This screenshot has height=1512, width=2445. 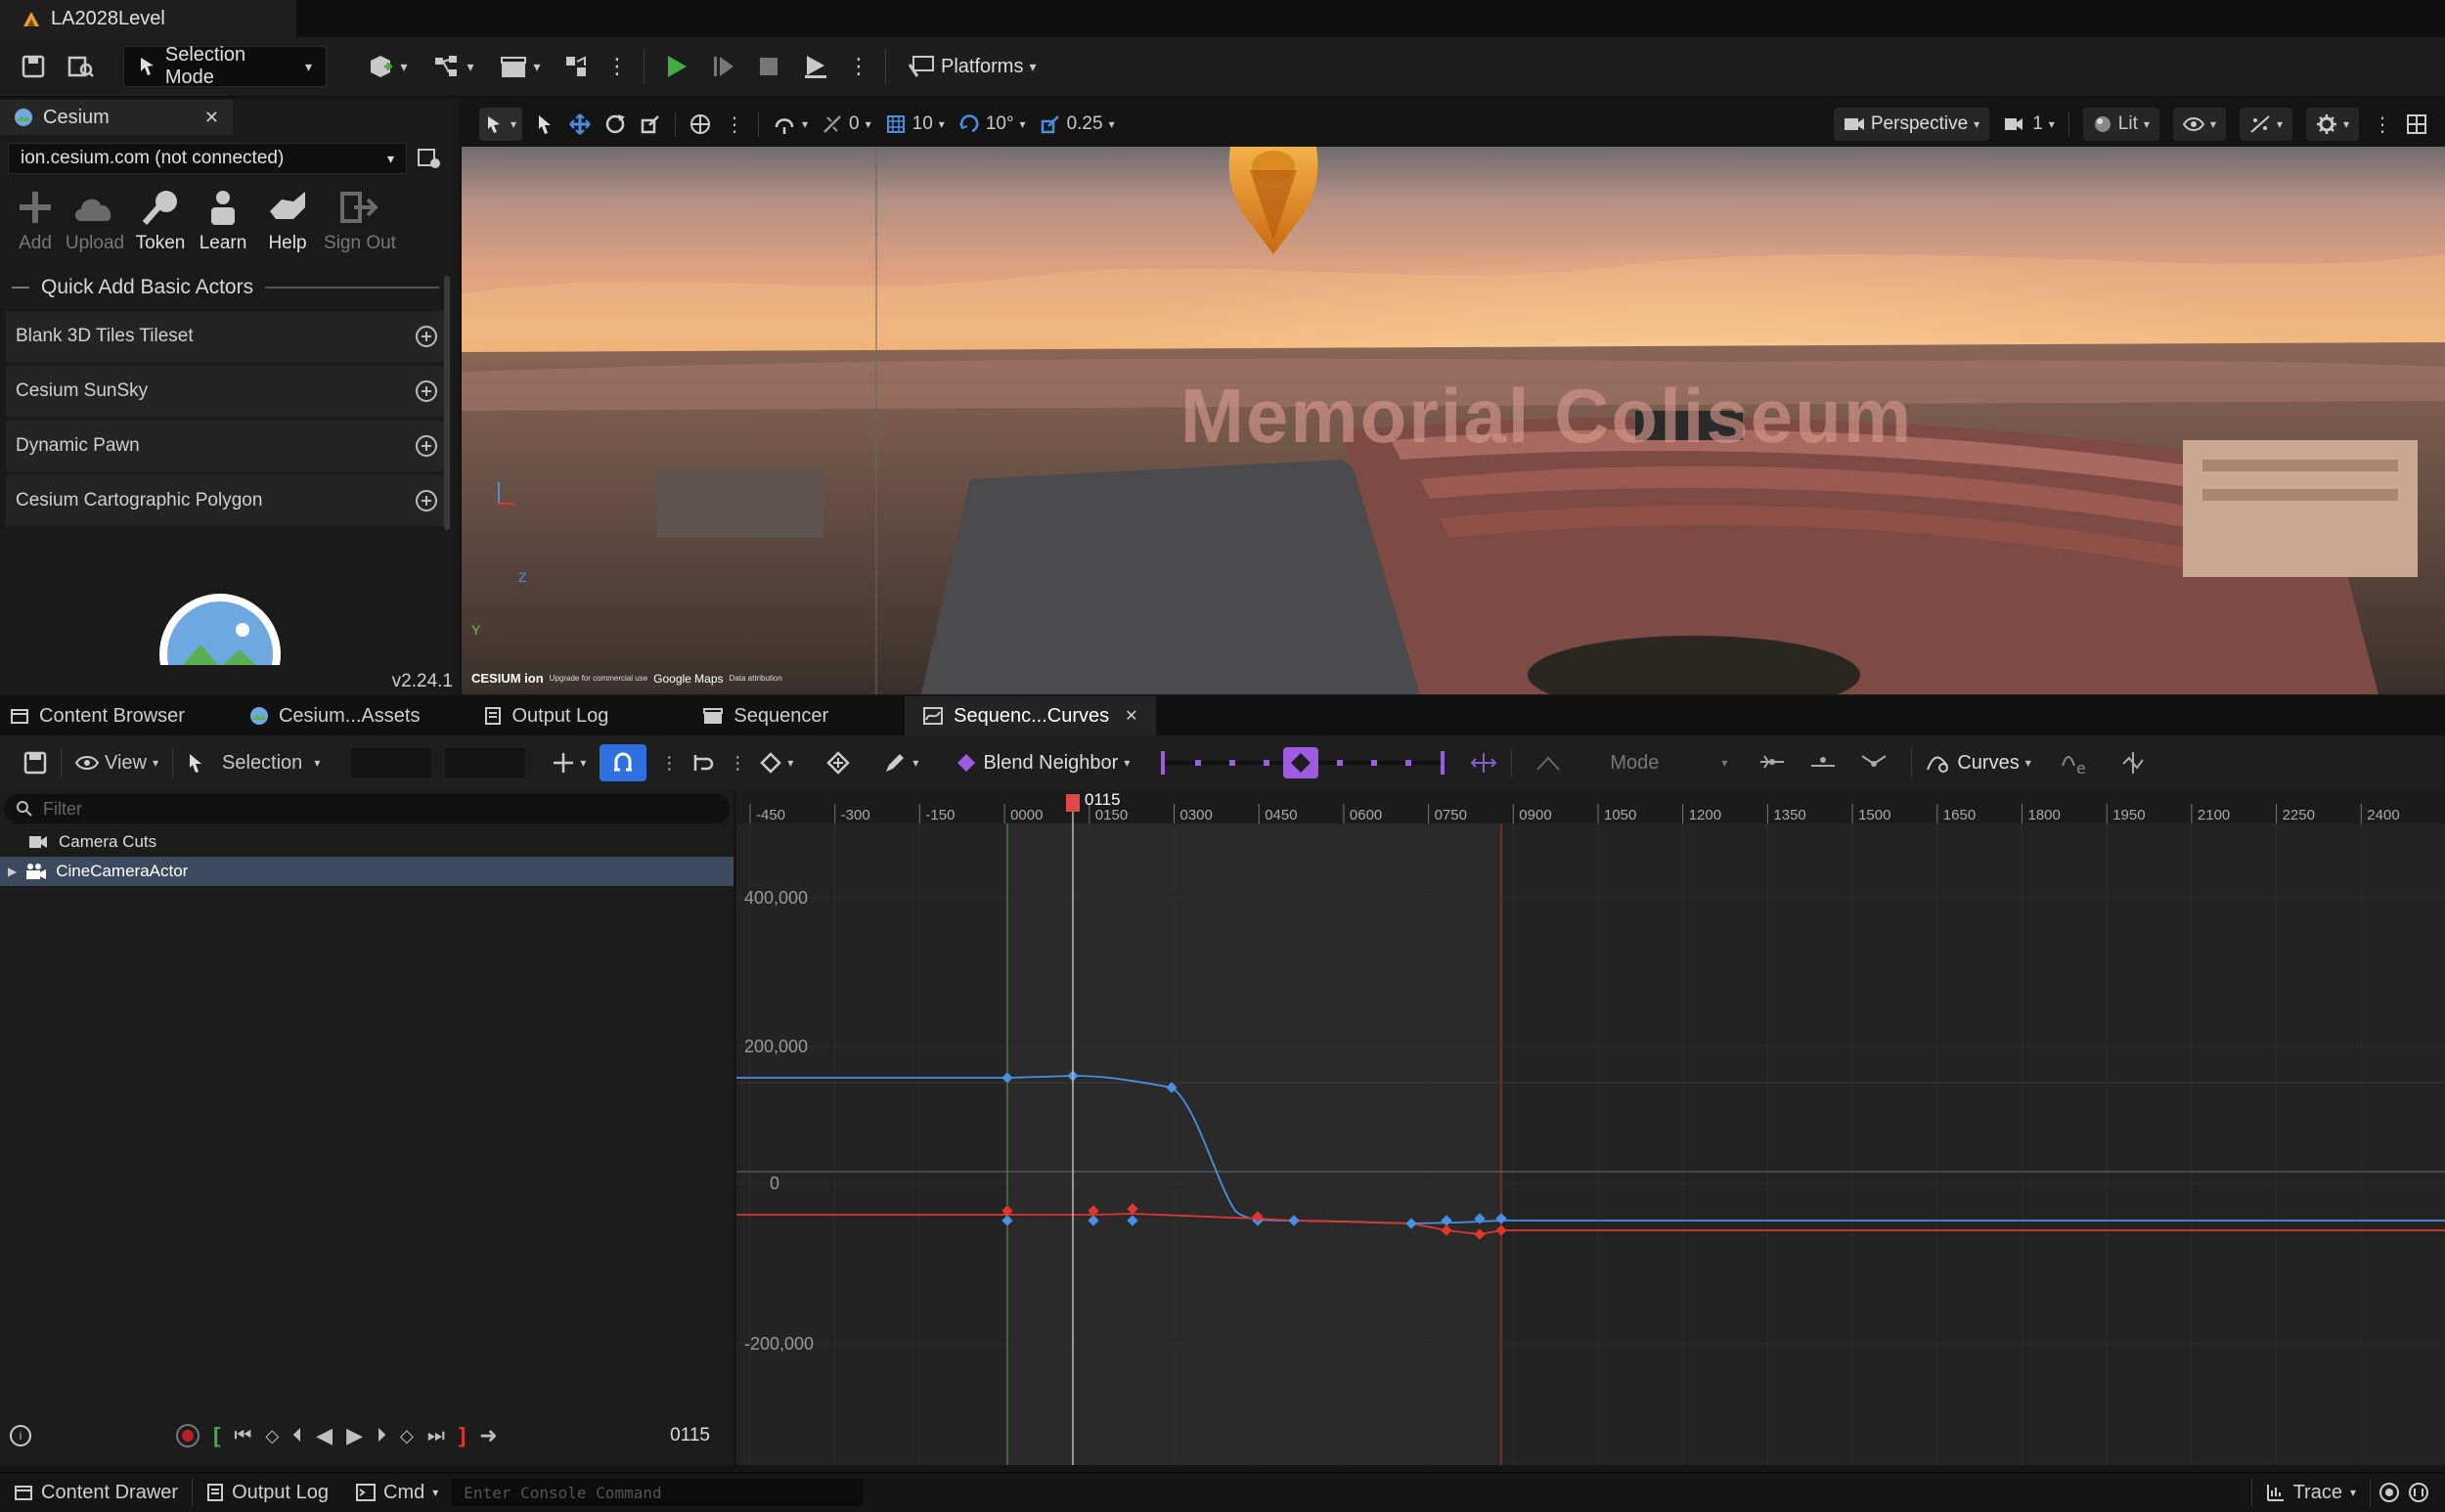 What do you see at coordinates (658, 1492) in the screenshot?
I see `console-input: Enter Console Command` at bounding box center [658, 1492].